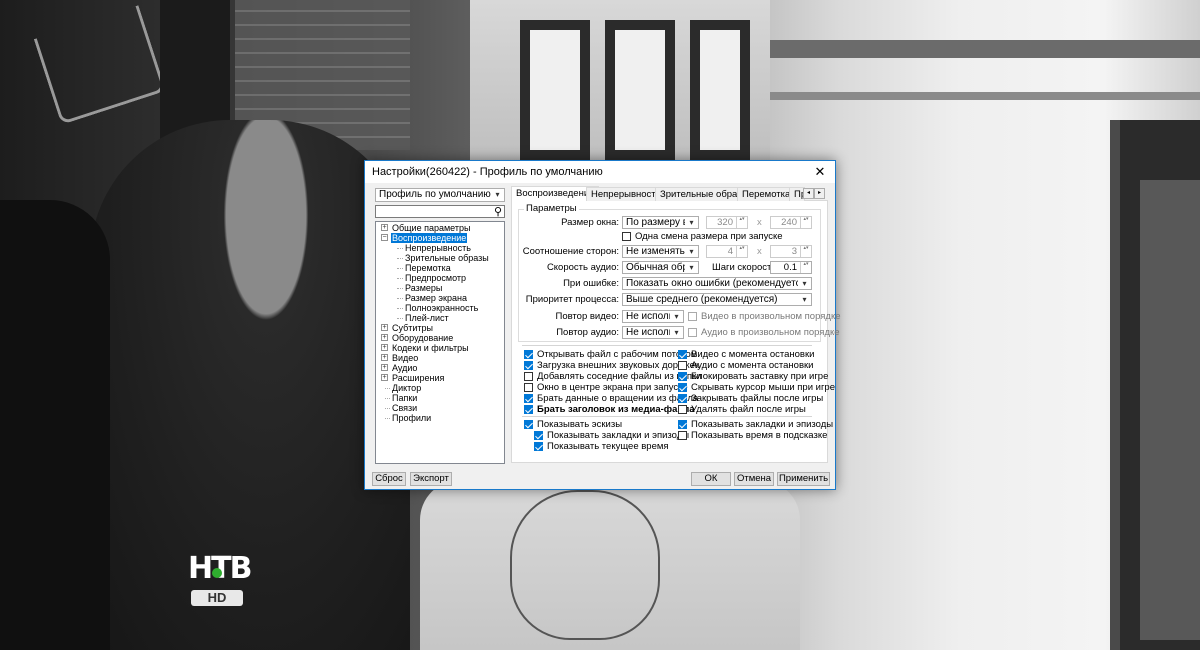 This screenshot has height=650, width=1200. Describe the element at coordinates (440, 308) in the screenshot. I see `tree-item: Полноэкранность` at that location.